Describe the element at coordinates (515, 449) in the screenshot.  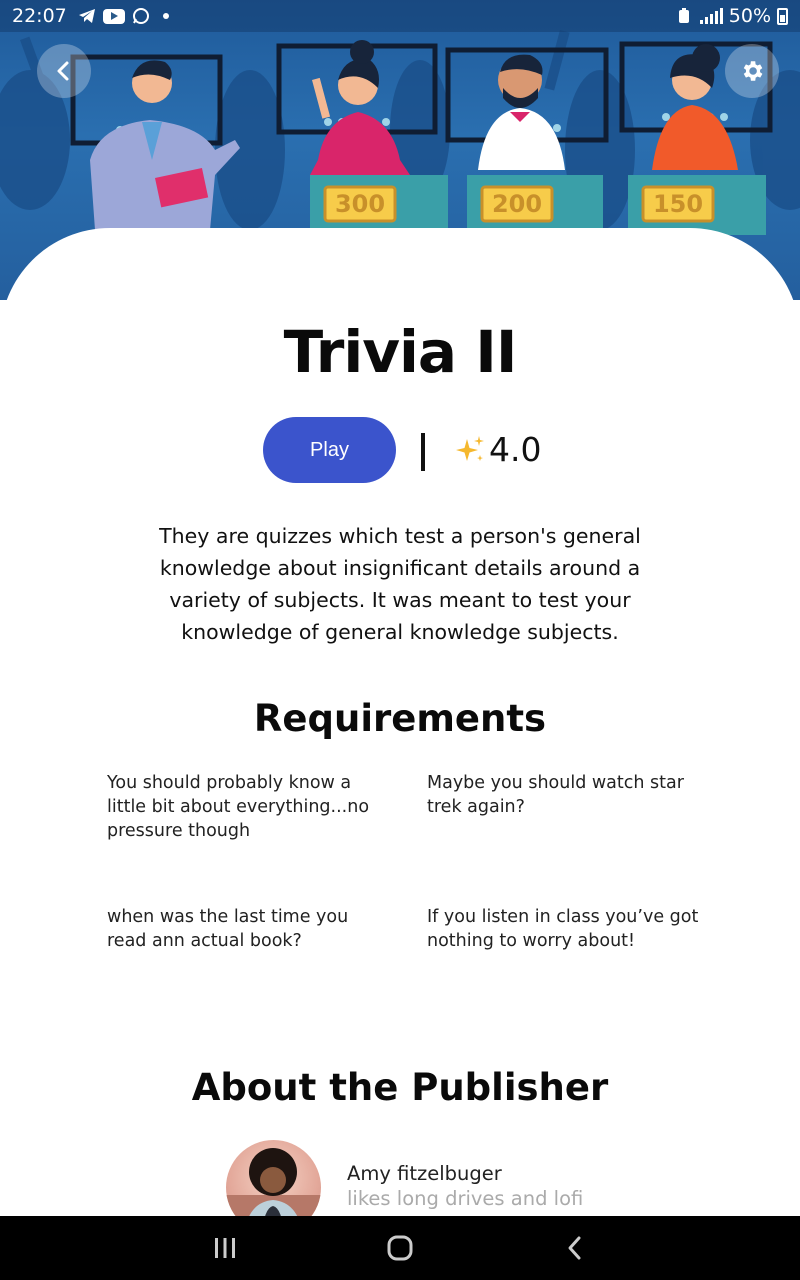
I see `rating-value: 4.0` at that location.